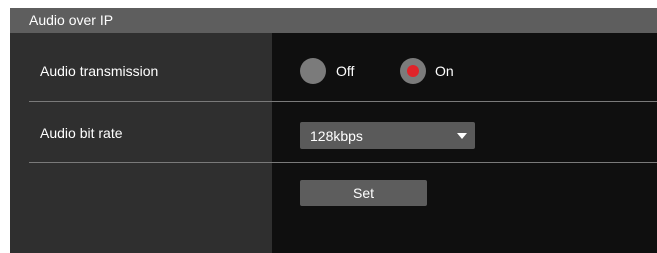 Image resolution: width=657 pixels, height=253 pixels. Describe the element at coordinates (333, 20) in the screenshot. I see `section-header: Audio over IP` at that location.